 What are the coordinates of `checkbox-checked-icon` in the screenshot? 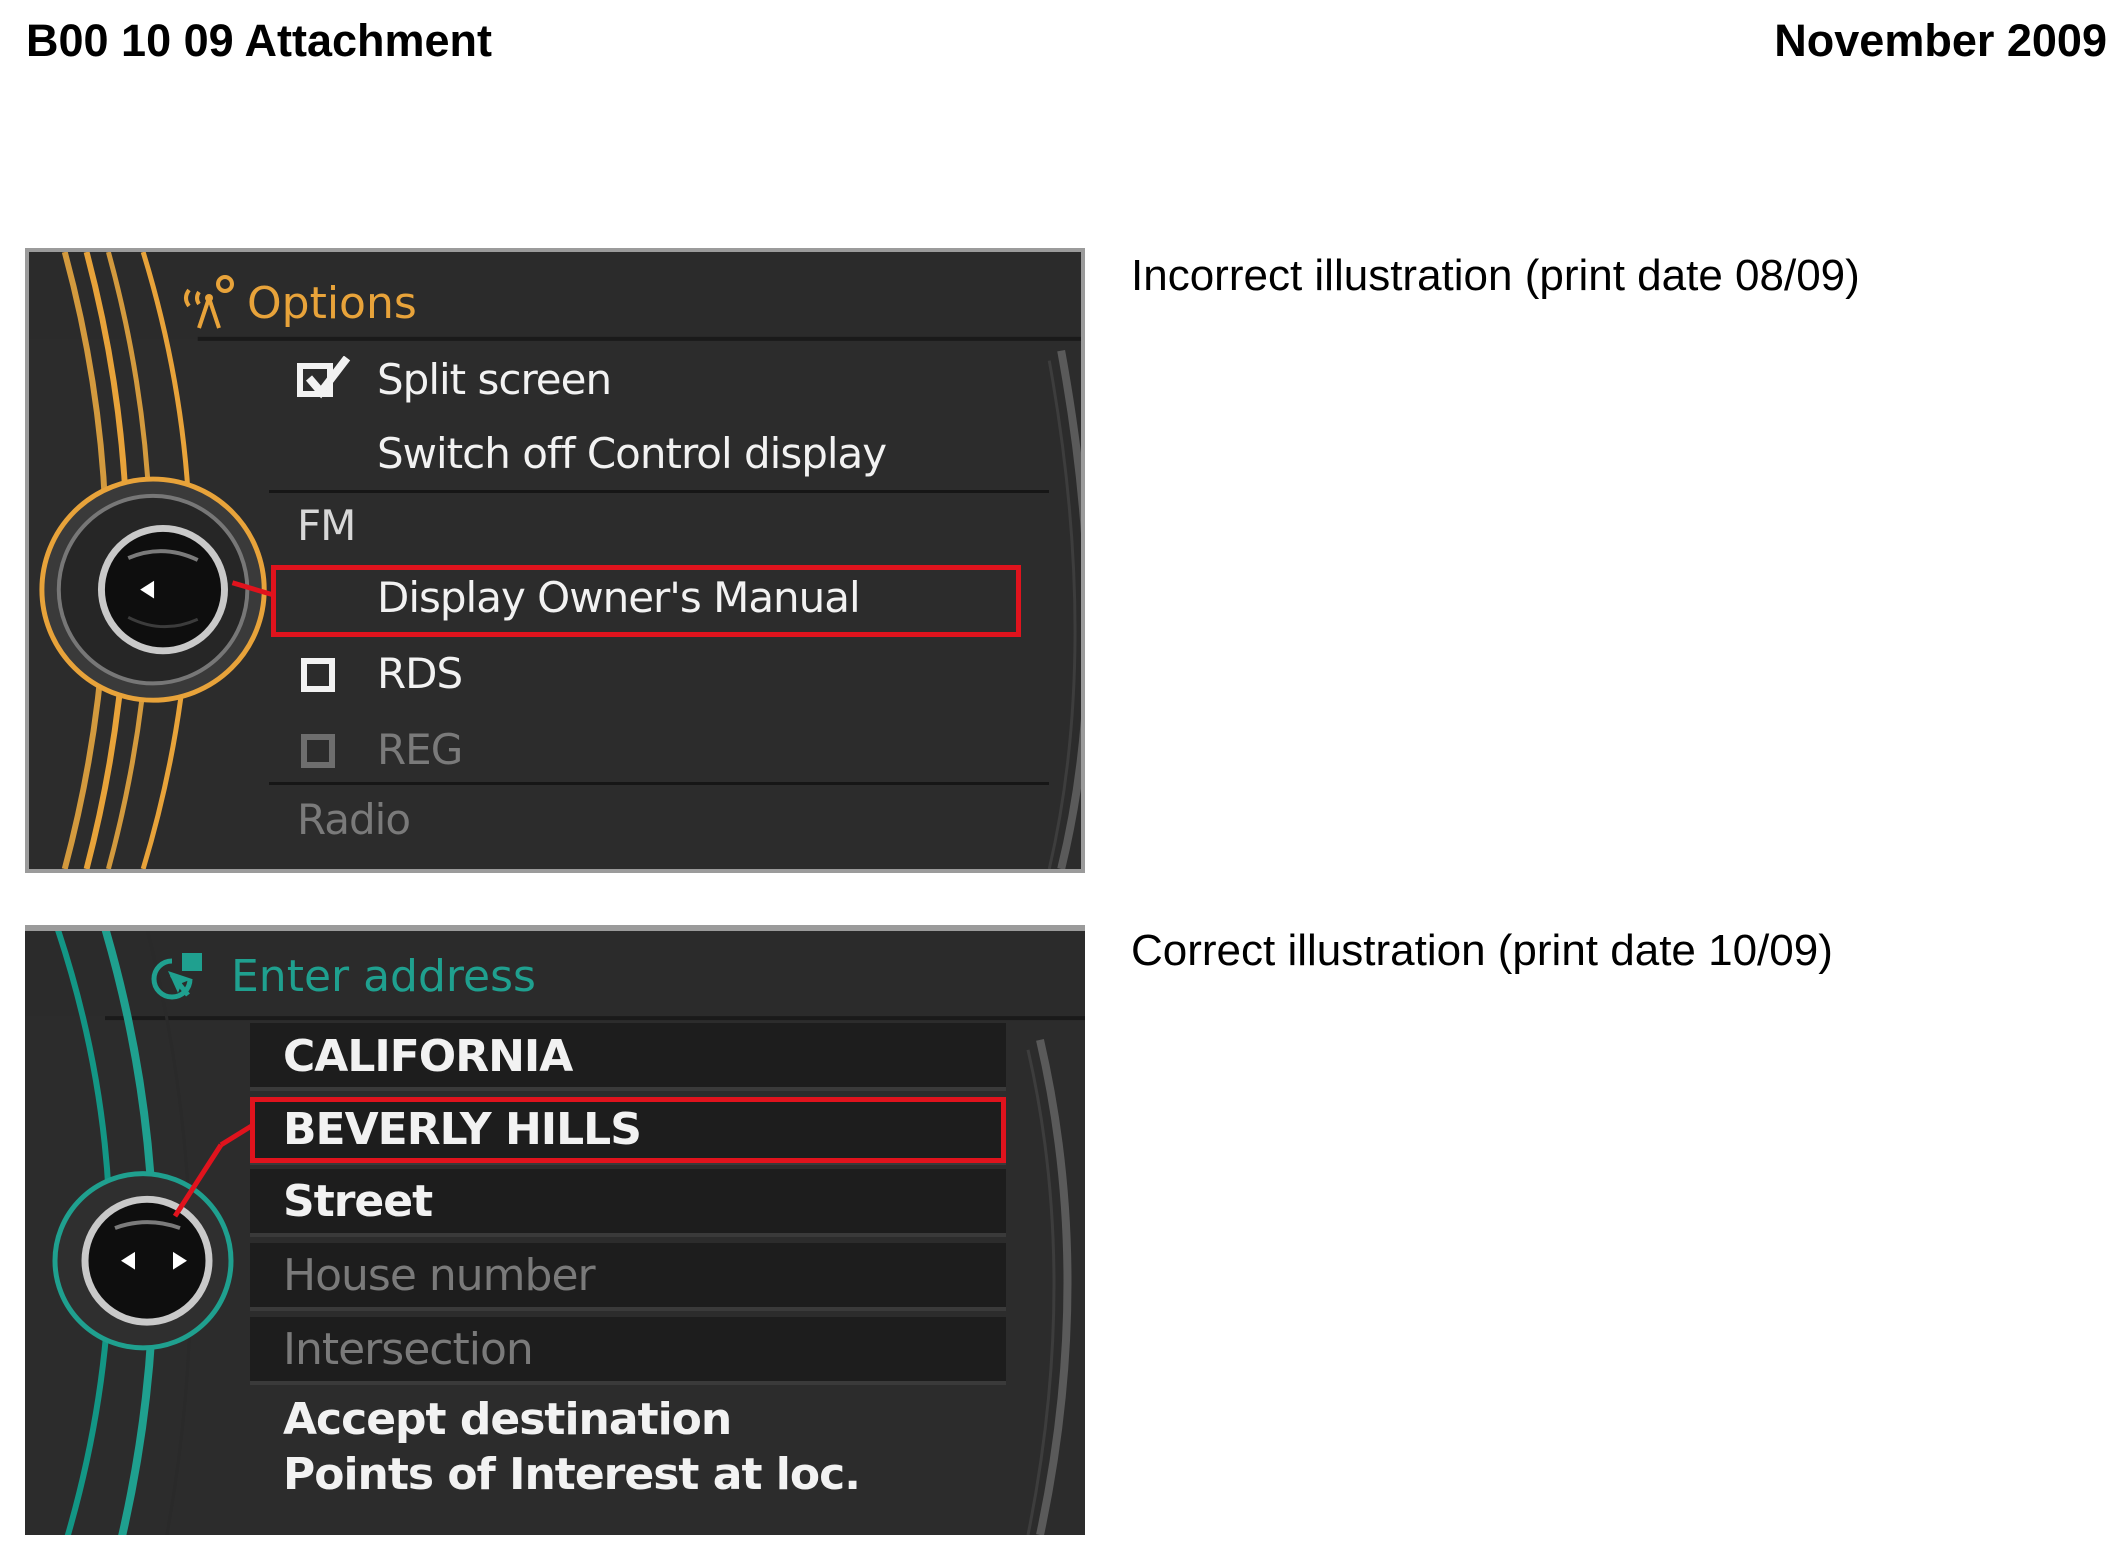 It's located at (324, 377).